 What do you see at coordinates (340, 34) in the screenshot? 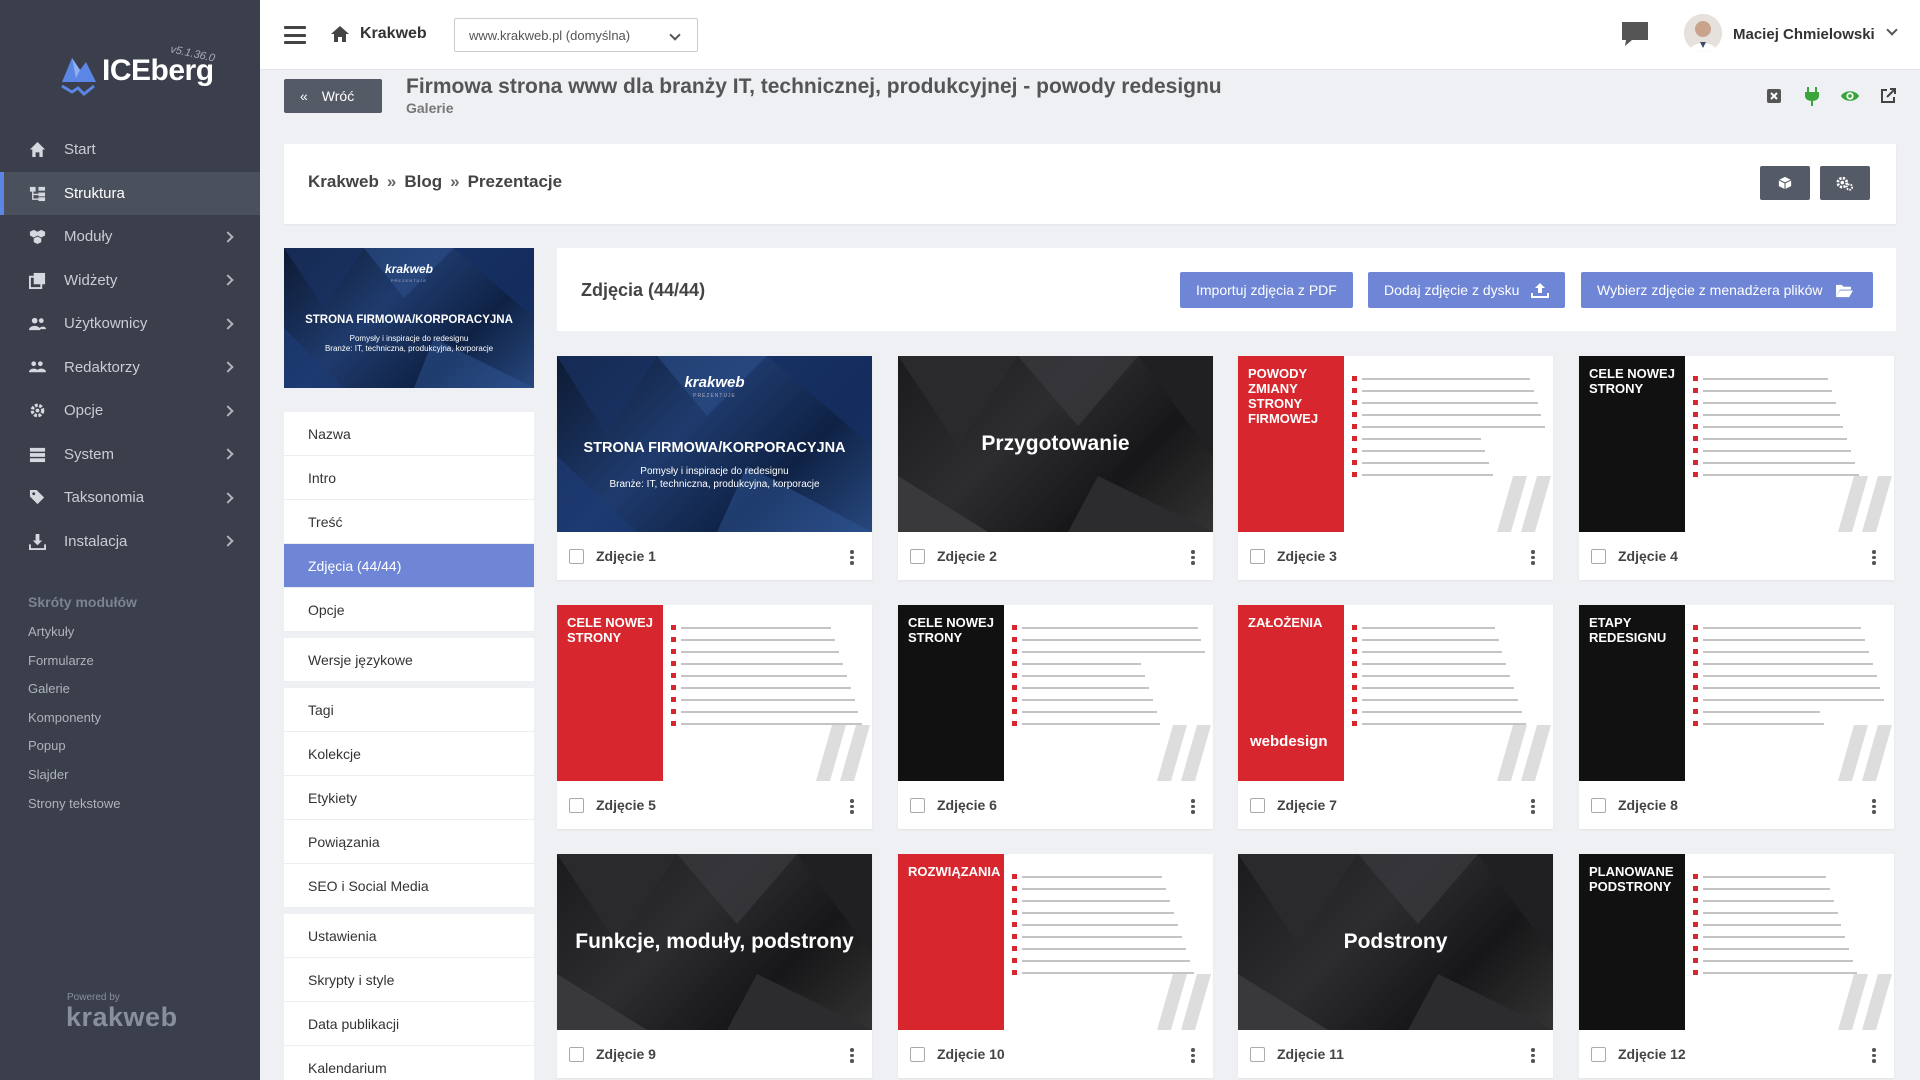
I see `home-icon` at bounding box center [340, 34].